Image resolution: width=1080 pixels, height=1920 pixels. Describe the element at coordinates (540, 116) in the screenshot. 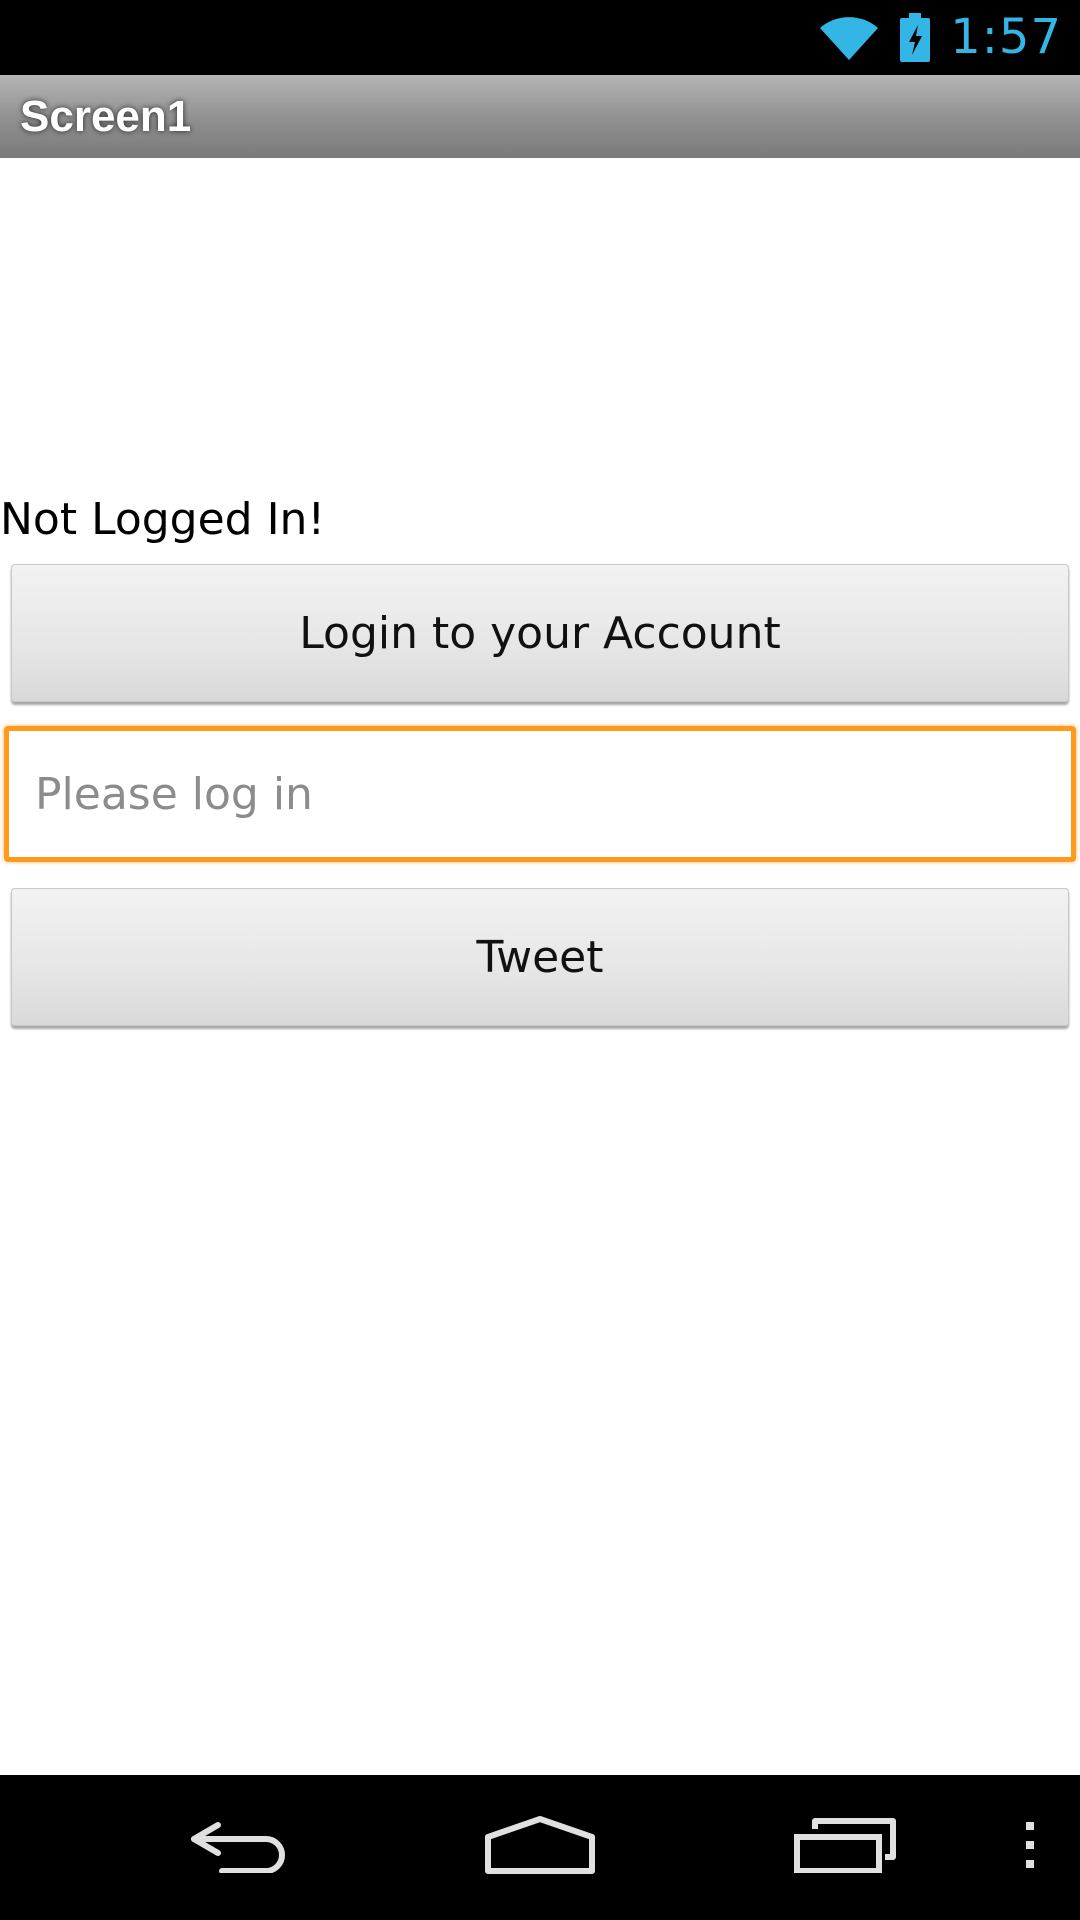

I see `title-bar: Screen1` at that location.